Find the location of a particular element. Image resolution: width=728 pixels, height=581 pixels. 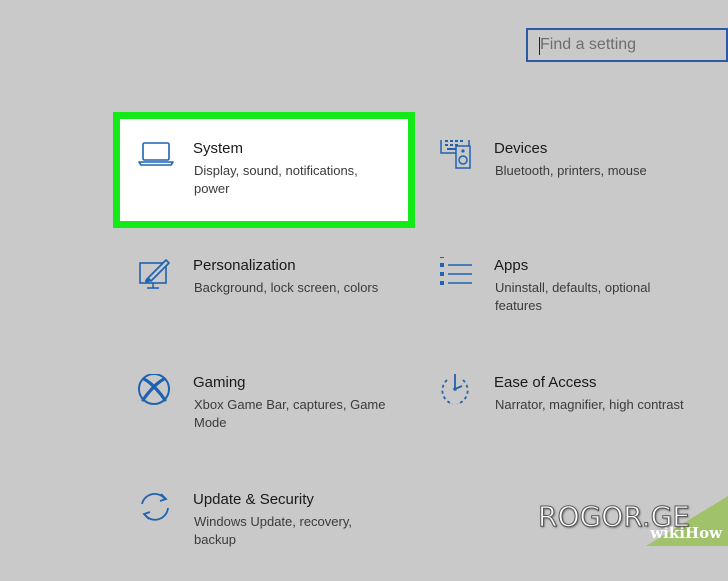

laptop-icon is located at coordinates (158, 160).